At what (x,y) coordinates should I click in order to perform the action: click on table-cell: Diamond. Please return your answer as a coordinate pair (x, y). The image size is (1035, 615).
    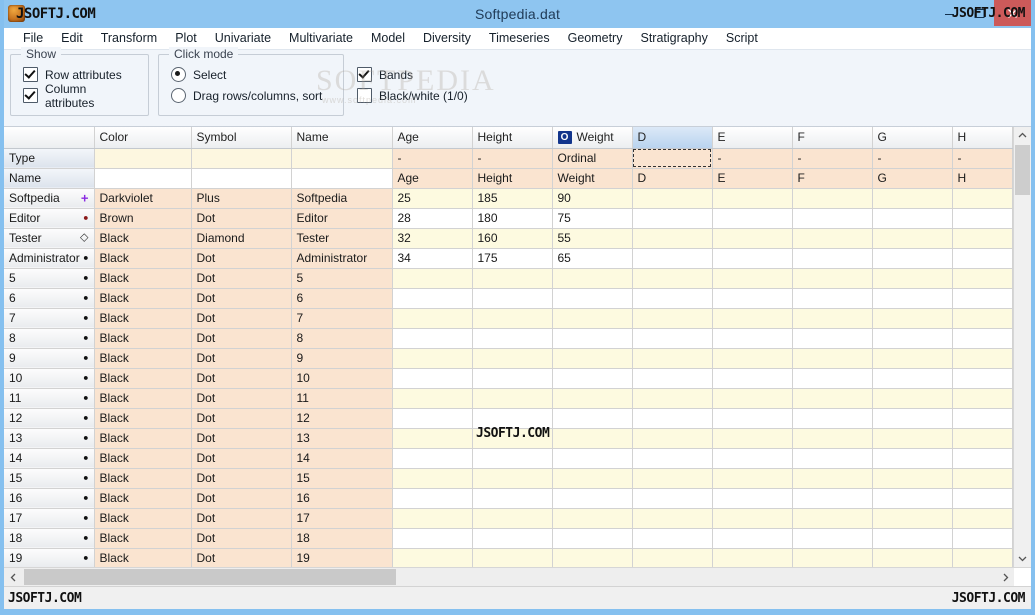
    Looking at the image, I should click on (241, 238).